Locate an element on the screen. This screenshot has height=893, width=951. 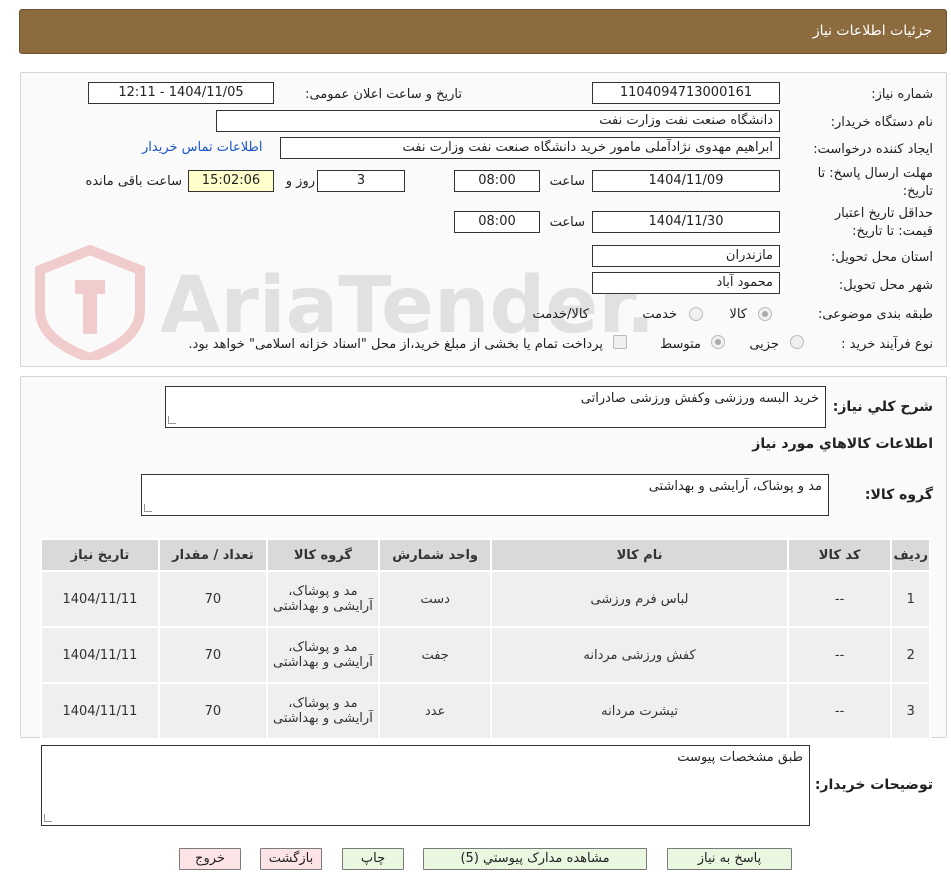
days-label: روز و is located at coordinates (300, 181).